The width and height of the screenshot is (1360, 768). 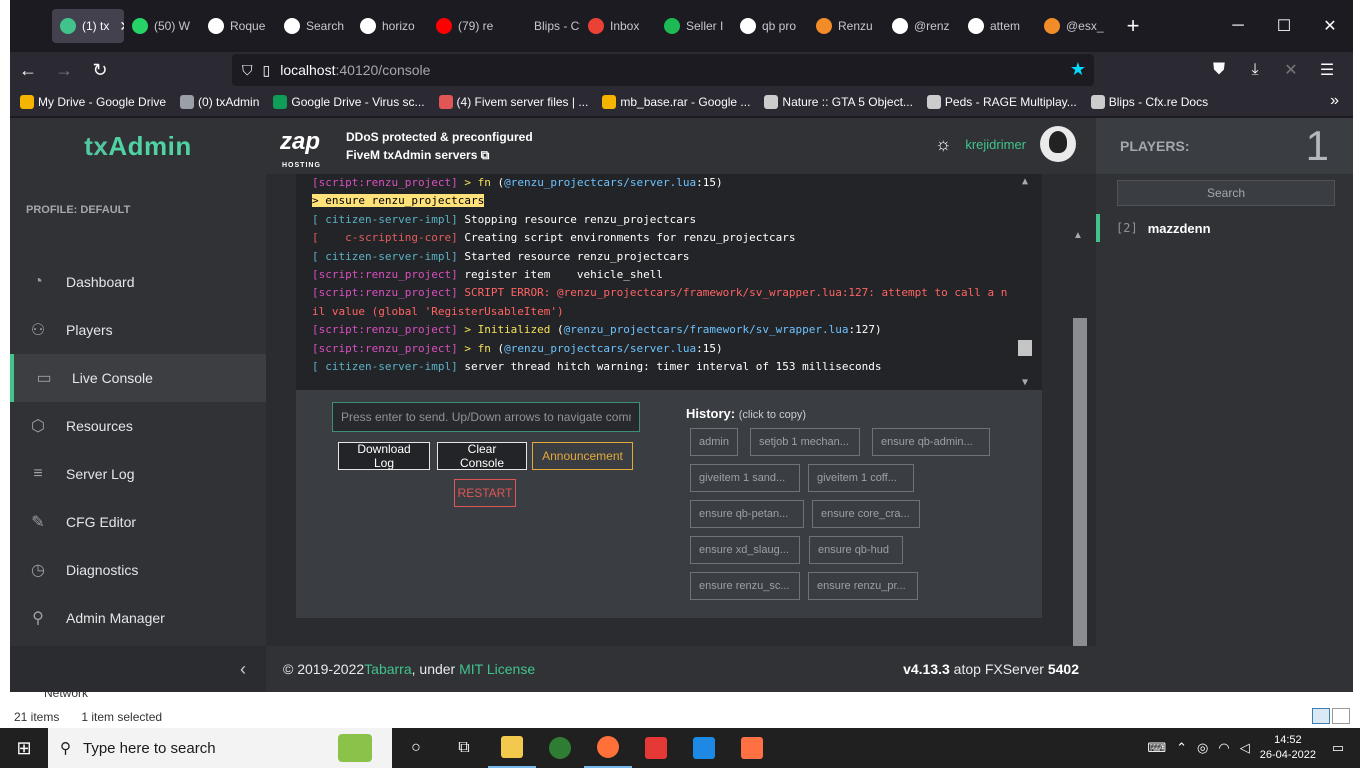 What do you see at coordinates (24, 748) in the screenshot?
I see `windows-start-icon: ⊞` at bounding box center [24, 748].